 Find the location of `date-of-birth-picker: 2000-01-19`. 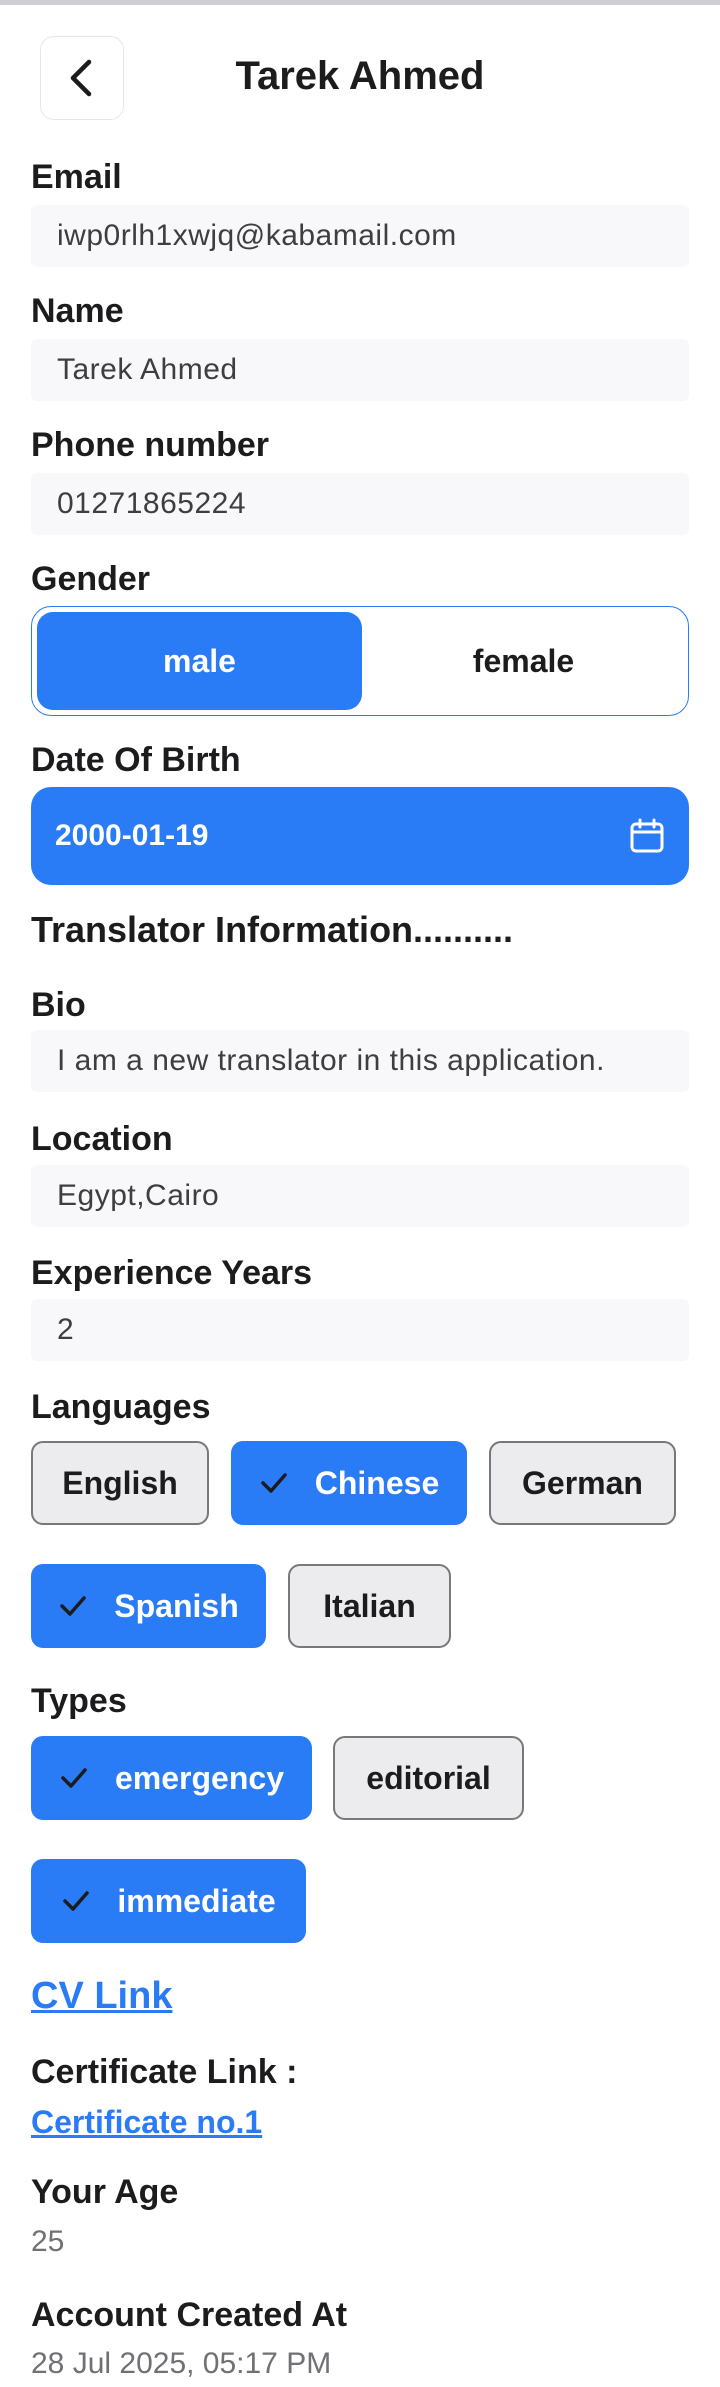

date-of-birth-picker: 2000-01-19 is located at coordinates (360, 836).